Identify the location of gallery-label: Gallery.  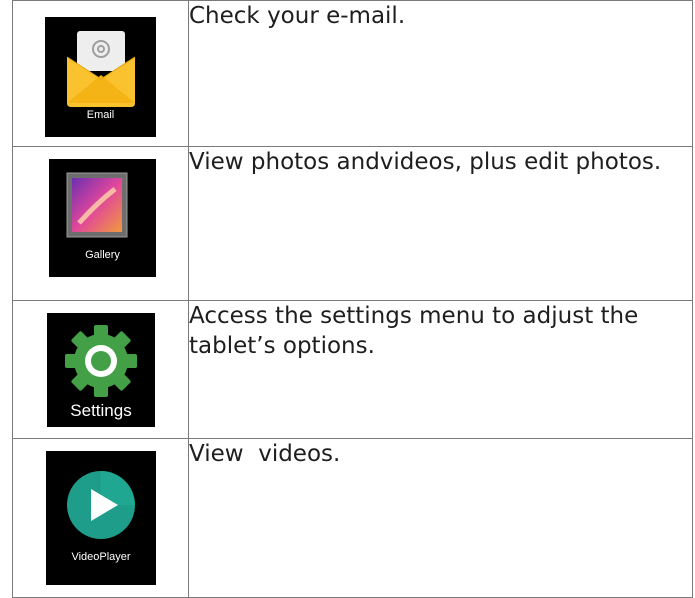
(102, 255).